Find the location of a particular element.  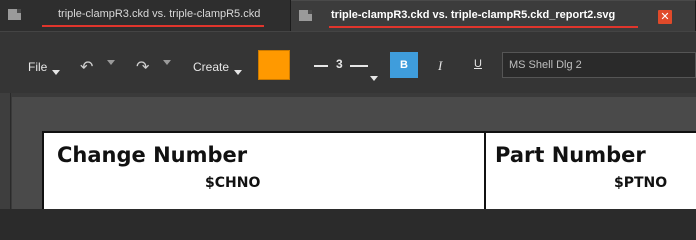

close-tab-icon: ✕ is located at coordinates (665, 17).